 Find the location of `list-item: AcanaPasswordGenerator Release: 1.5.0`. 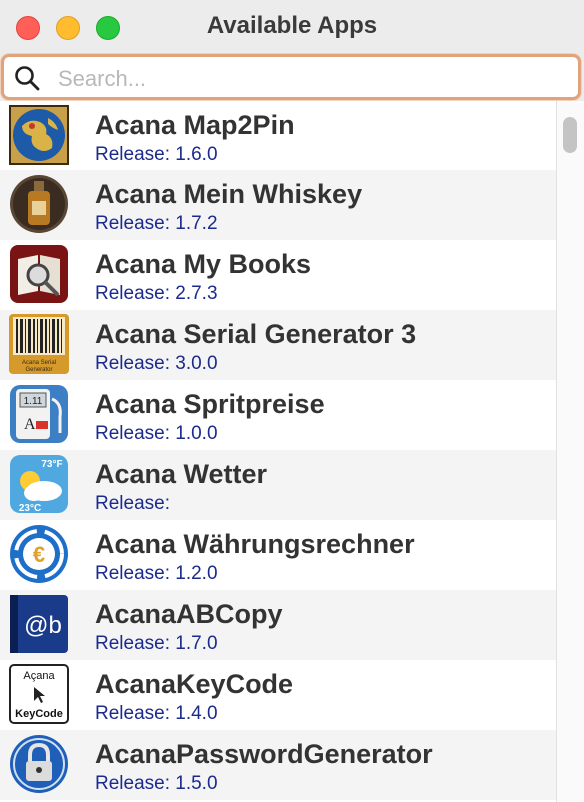

list-item: AcanaPasswordGenerator Release: 1.5.0 is located at coordinates (278, 765).